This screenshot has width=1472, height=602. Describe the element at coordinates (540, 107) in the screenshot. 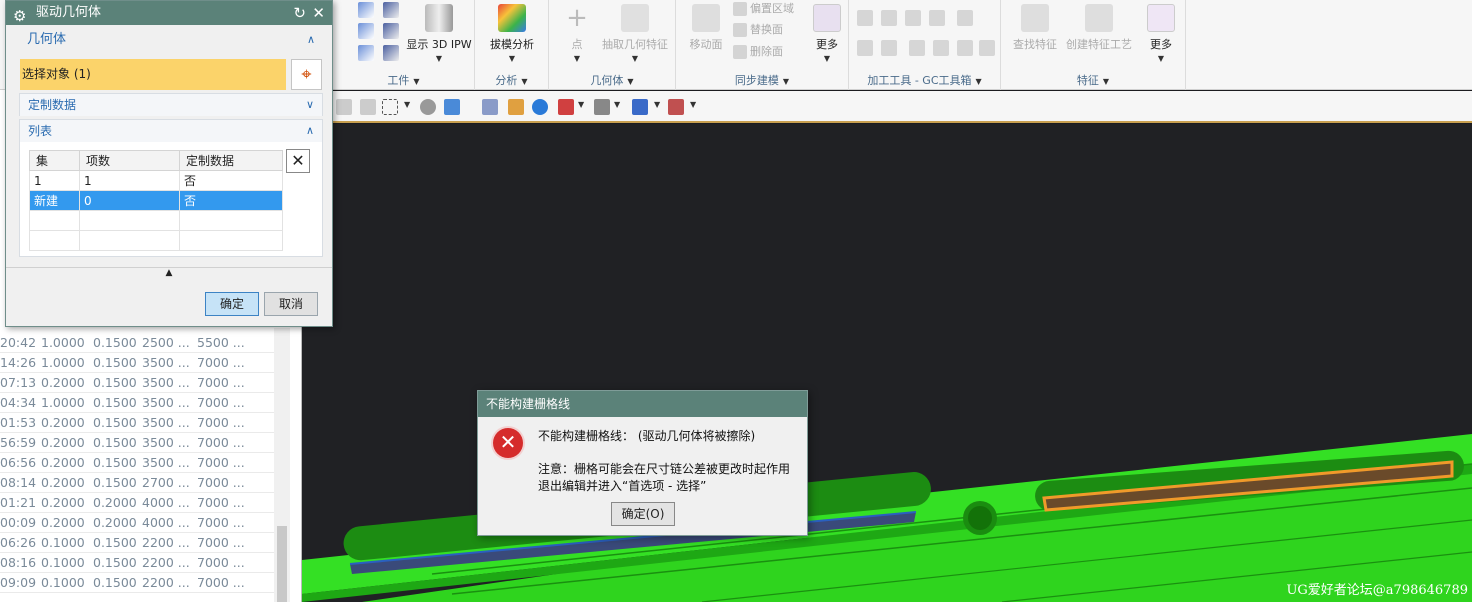

I see `rotate-icon` at that location.